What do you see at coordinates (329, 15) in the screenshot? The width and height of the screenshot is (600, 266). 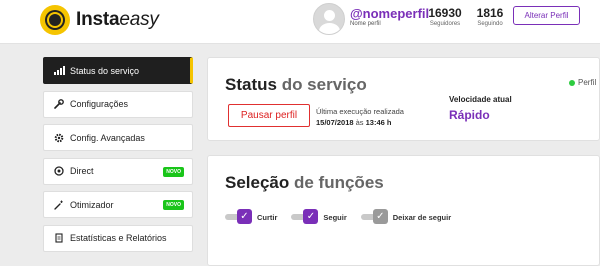 I see `user-head-shape` at bounding box center [329, 15].